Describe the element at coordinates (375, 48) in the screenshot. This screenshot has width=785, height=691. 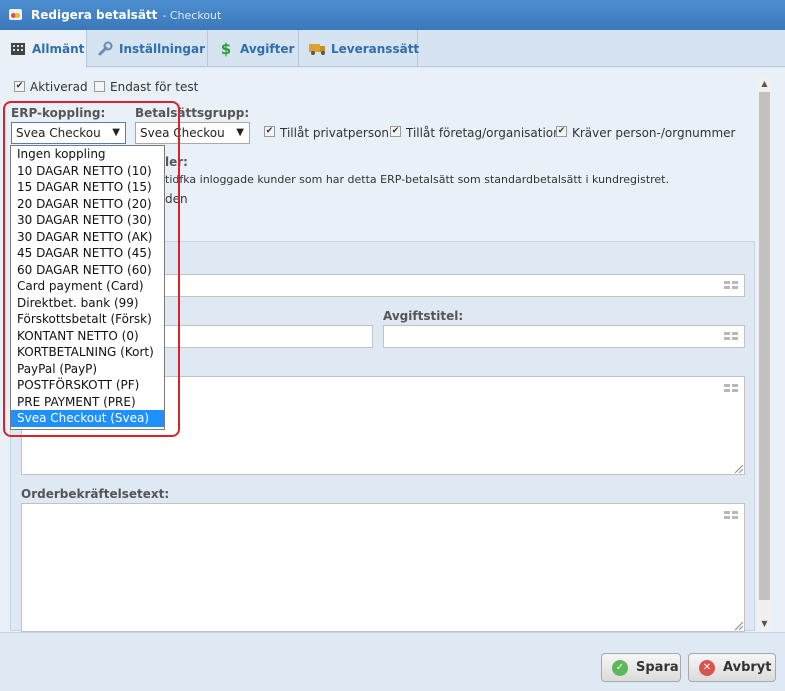
I see `tab-leveranssatt-label: Leveranssätt` at that location.